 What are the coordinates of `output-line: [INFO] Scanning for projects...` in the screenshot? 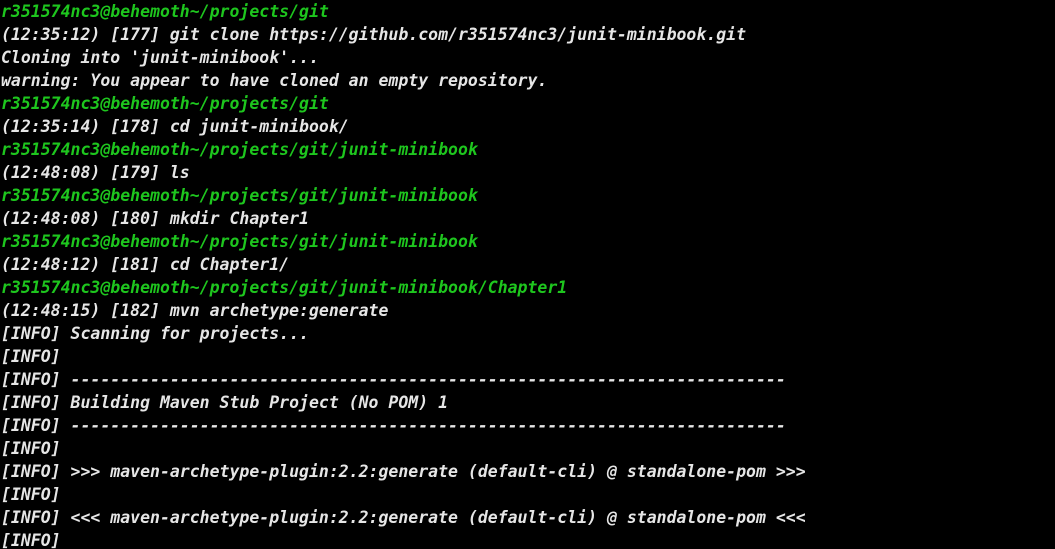 It's located at (155, 333).